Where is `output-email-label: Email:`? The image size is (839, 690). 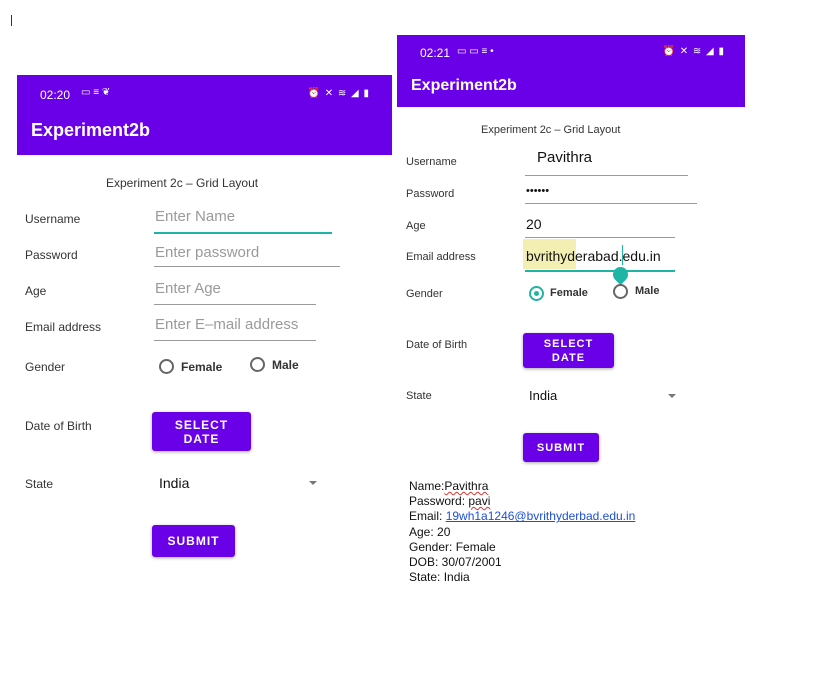 output-email-label: Email: is located at coordinates (427, 516).